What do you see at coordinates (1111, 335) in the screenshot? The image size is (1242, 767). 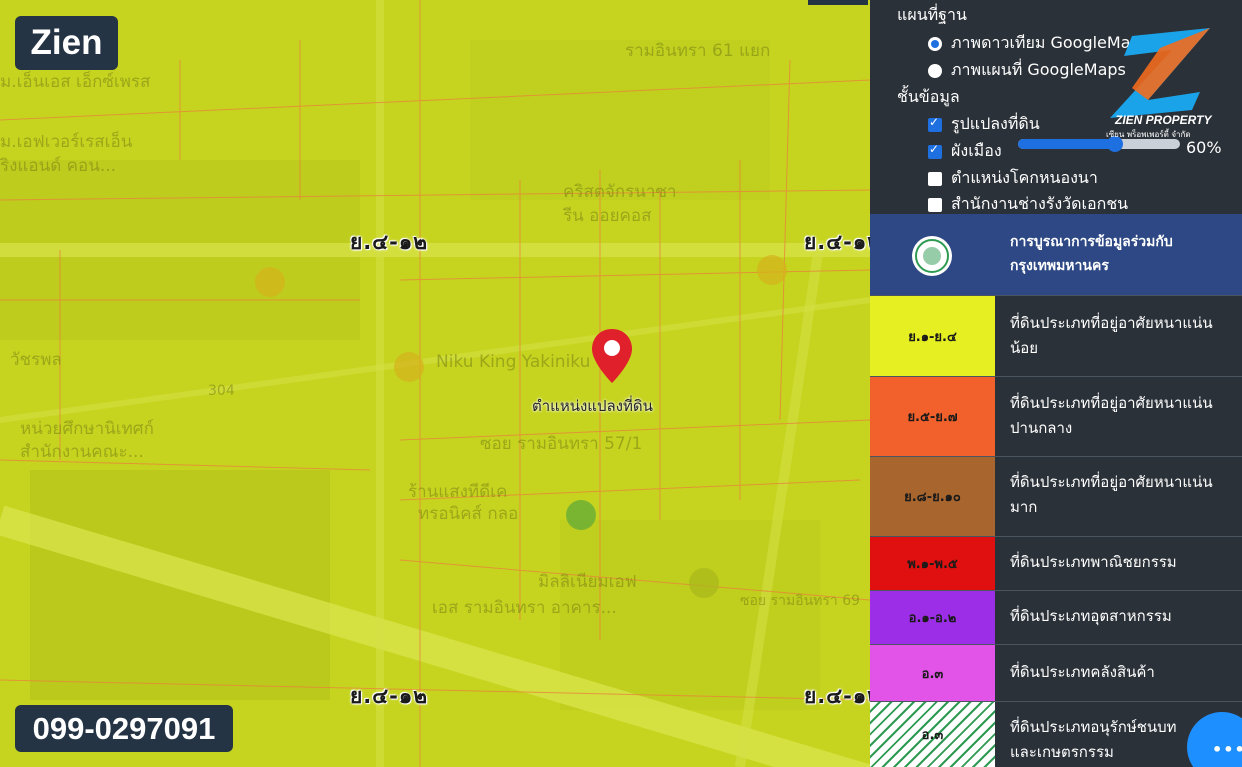 I see `zone-description: ที่ดินประเภทที่อยู่อาศัยหนาแน่นน้อย` at bounding box center [1111, 335].